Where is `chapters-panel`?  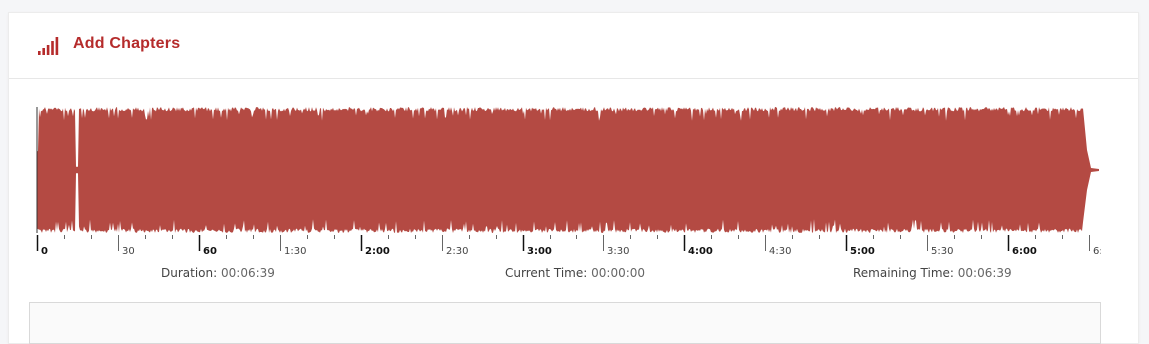
chapters-panel is located at coordinates (565, 323).